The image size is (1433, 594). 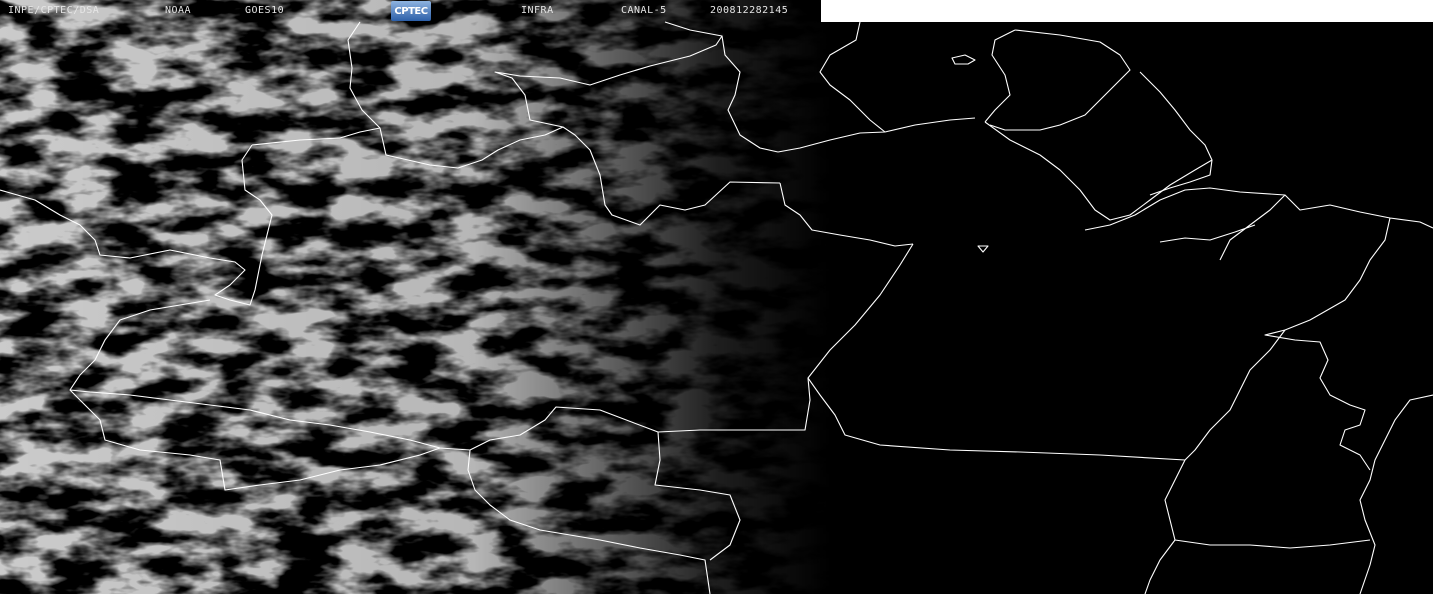 What do you see at coordinates (54, 10) in the screenshot?
I see `header-organization: INPE/CPTEC/DSA` at bounding box center [54, 10].